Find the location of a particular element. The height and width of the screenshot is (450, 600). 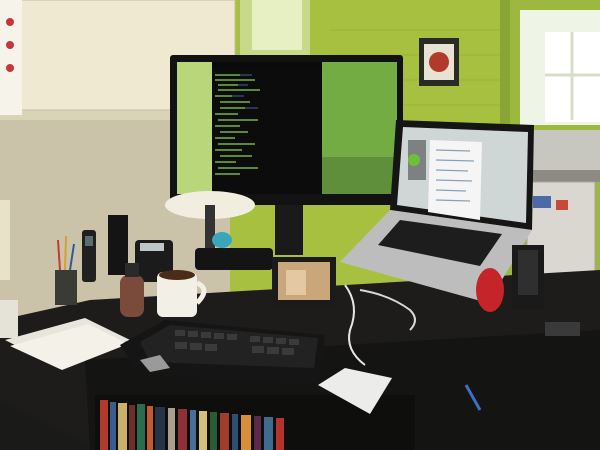

pen-cup is located at coordinates (66, 287).